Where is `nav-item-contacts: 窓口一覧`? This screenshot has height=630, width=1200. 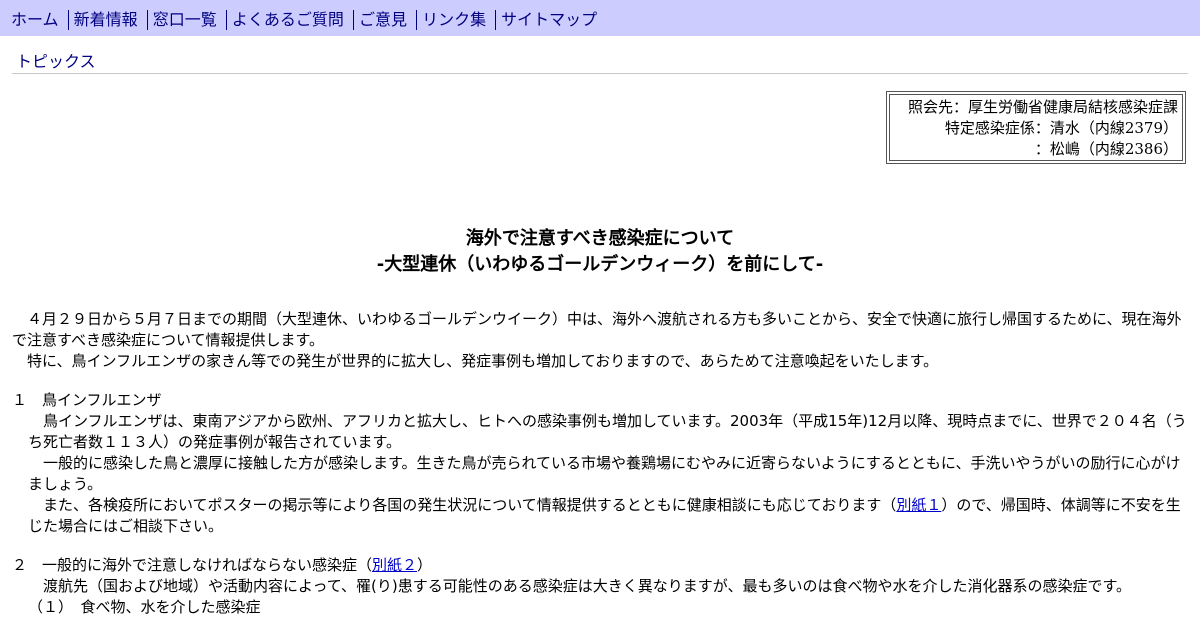 nav-item-contacts: 窓口一覧 is located at coordinates (181, 20).